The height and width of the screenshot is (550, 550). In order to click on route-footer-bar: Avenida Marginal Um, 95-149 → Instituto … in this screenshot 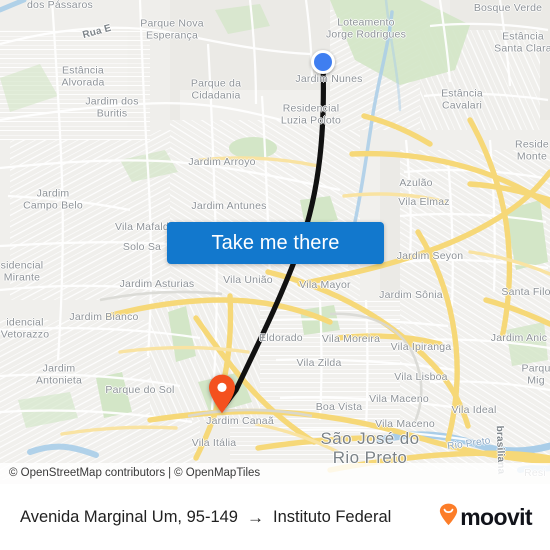, I will do `click(275, 517)`.